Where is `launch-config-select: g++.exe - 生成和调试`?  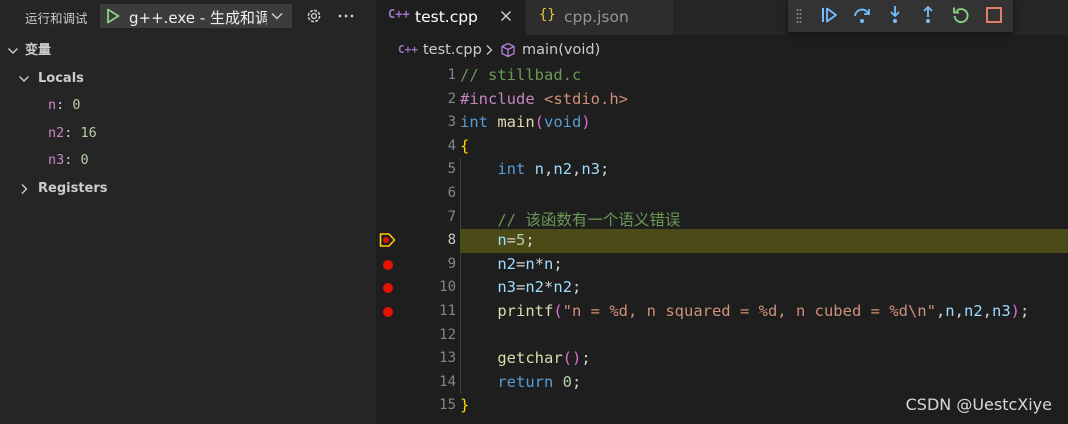
launch-config-select: g++.exe - 生成和调试 is located at coordinates (196, 16).